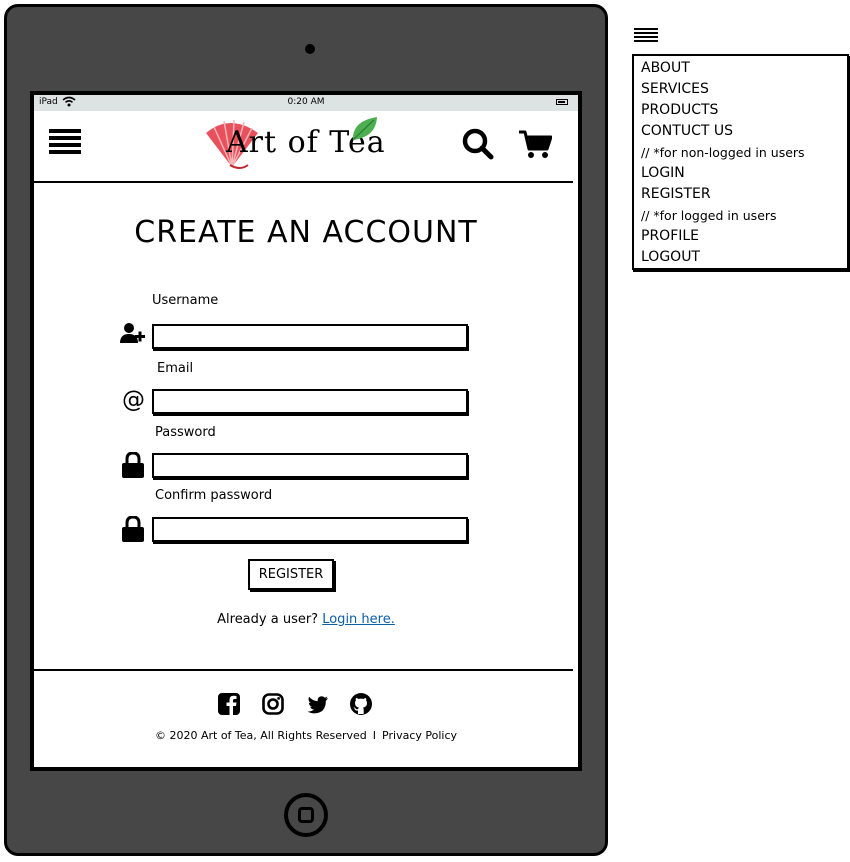  What do you see at coordinates (306, 232) in the screenshot?
I see `page-title: CREATE AN ACCOUNT` at bounding box center [306, 232].